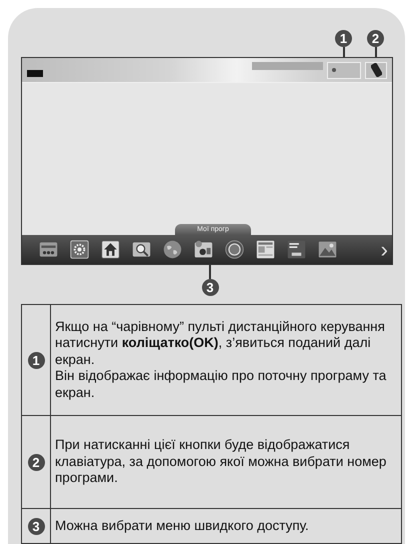 This screenshot has width=413, height=544. Describe the element at coordinates (221, 462) in the screenshot. I see `description-text: При натисканні цієї кнопки буде відображатися клавіатура, за допомогою якої можна вибрати номер програми.` at that location.